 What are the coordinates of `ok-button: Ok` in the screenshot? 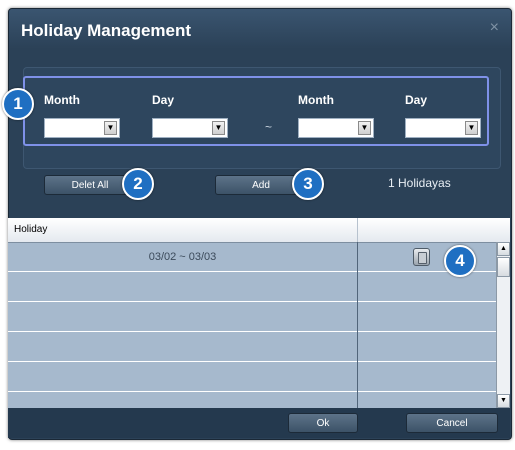 It's located at (323, 423).